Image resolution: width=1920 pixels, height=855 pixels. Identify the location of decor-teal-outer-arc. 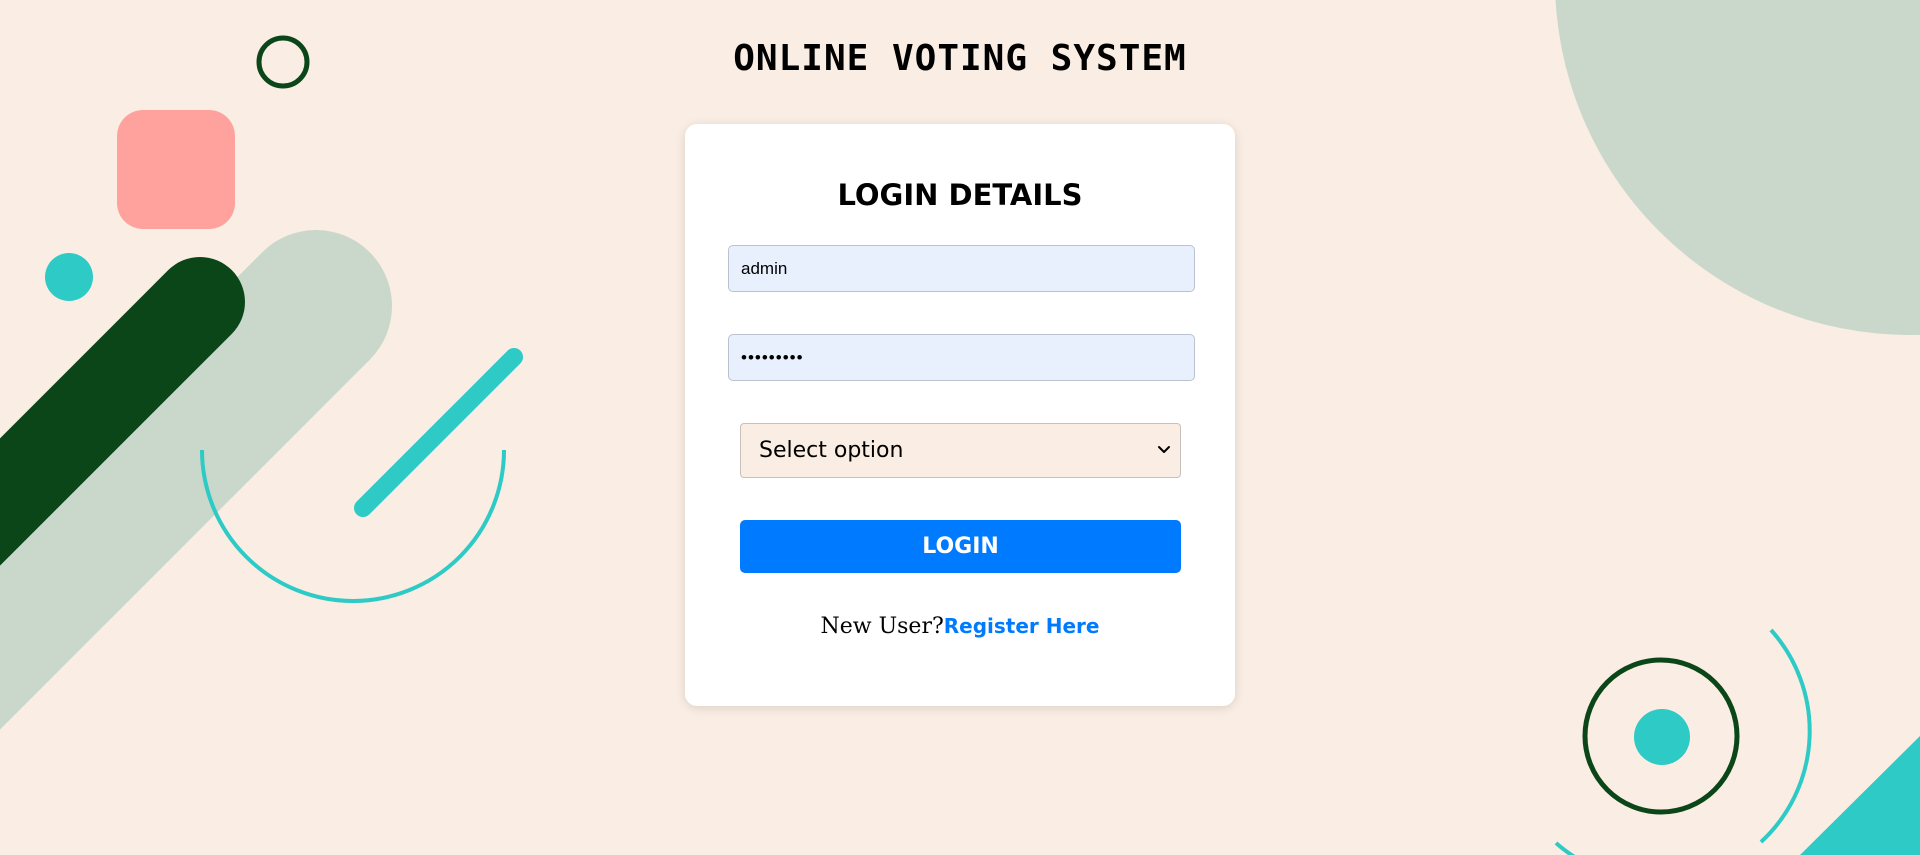
(1785, 736).